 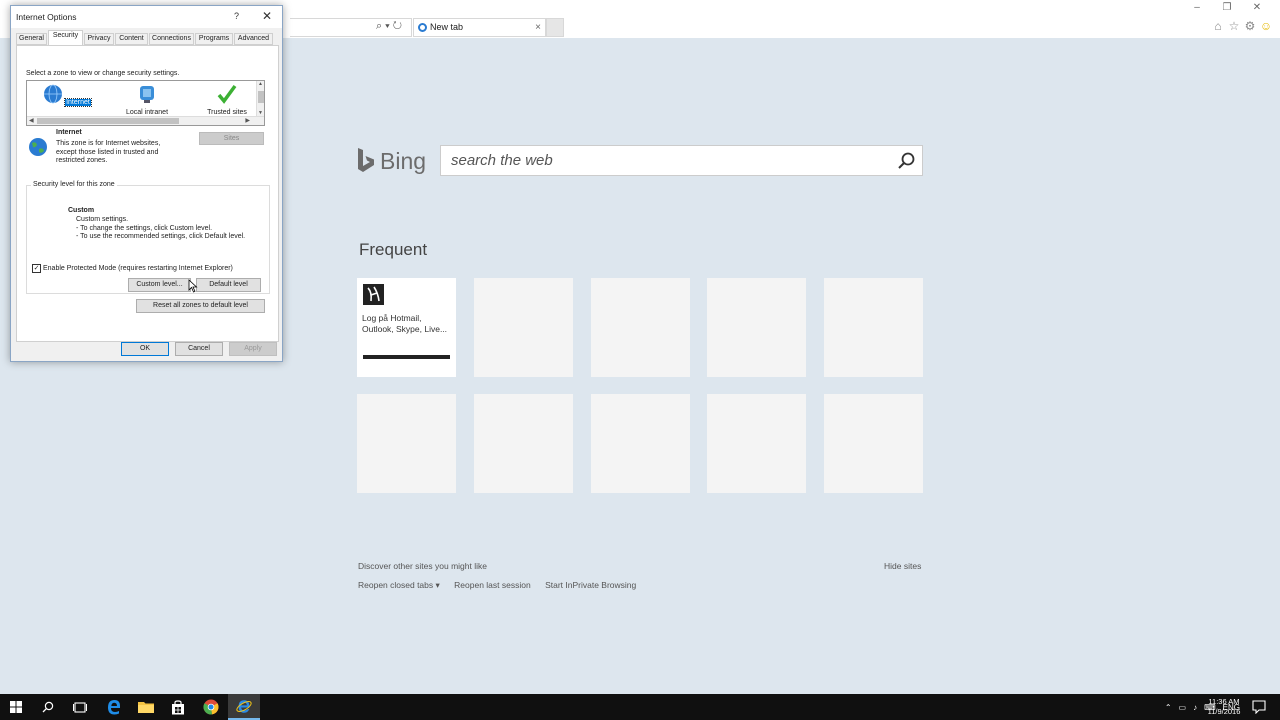 I want to click on inprivate-browsing-link: Start InPrivate Browsing, so click(x=590, y=585).